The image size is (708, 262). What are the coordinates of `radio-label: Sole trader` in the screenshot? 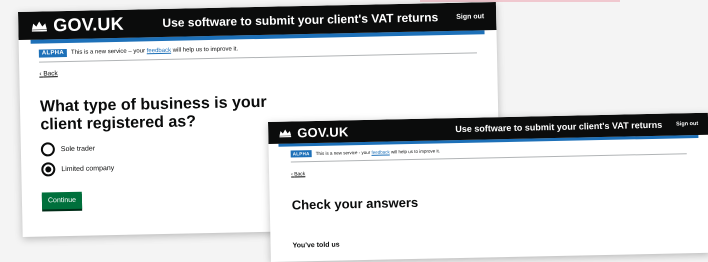 It's located at (78, 148).